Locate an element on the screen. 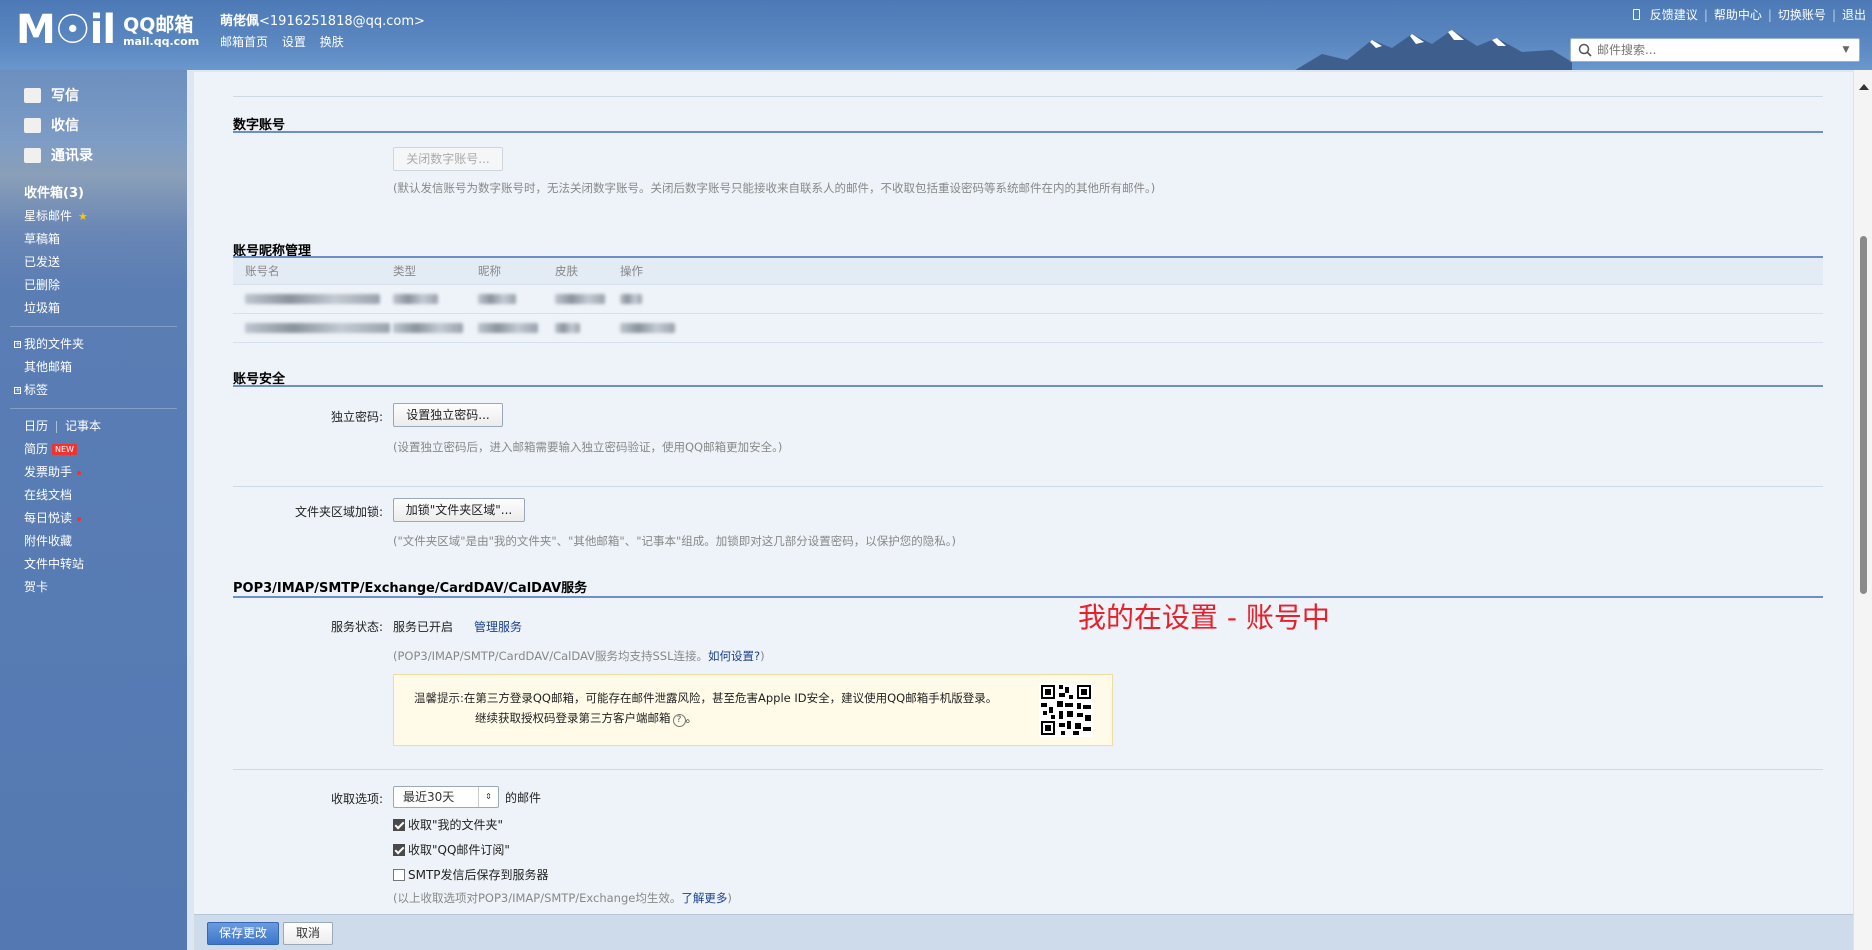 This screenshot has height=950, width=1872. check-smtp-save: SMTP发信后保存到服务器 is located at coordinates (471, 874).